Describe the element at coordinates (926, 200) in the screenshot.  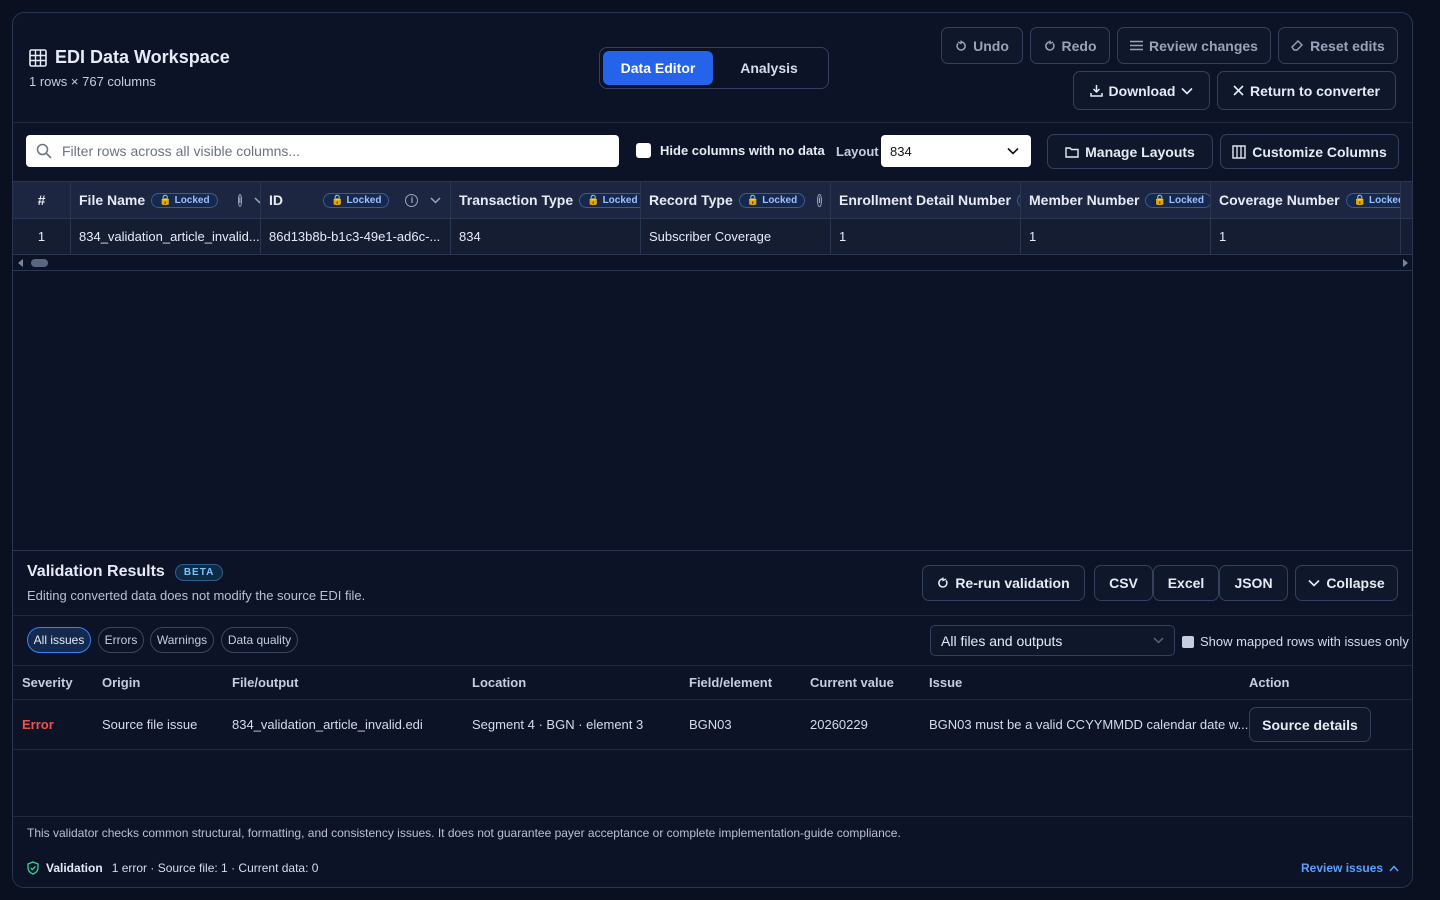
I see `column-header-enrollment-detail-number: Enrollment Detail Number 🔒Locked` at that location.